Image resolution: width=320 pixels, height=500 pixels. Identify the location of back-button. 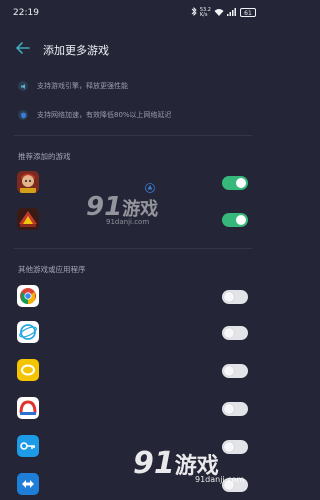
(23, 48).